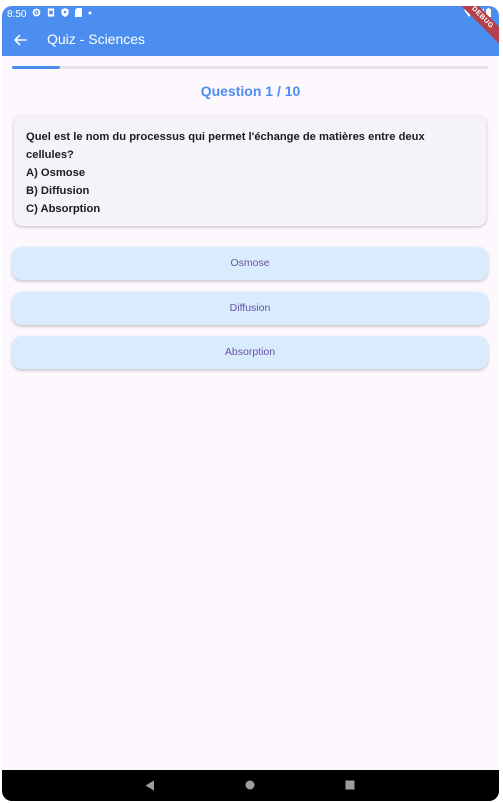 This screenshot has height=803, width=503. I want to click on progress-bar, so click(250, 67).